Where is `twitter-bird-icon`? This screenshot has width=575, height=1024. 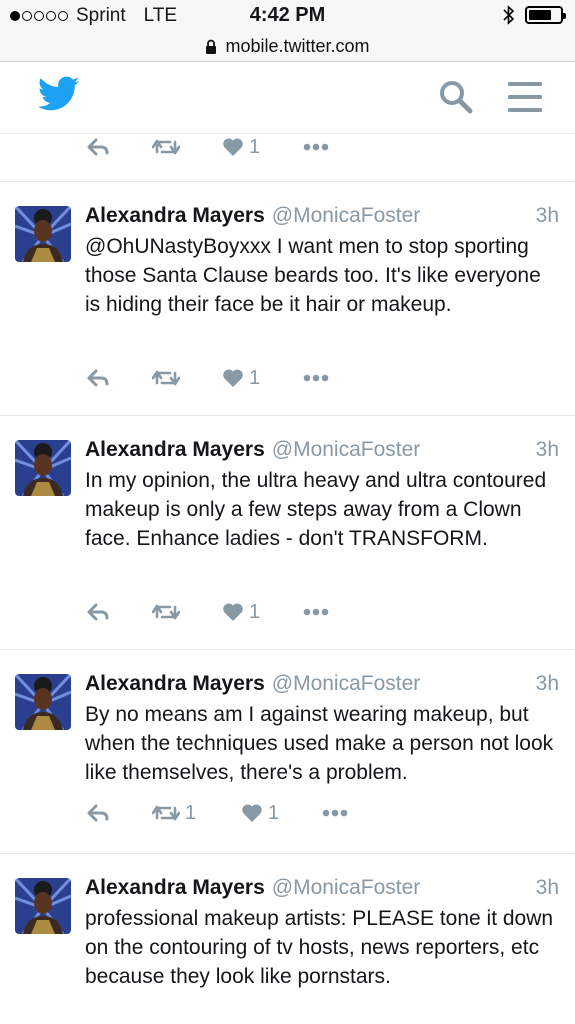
twitter-bird-icon is located at coordinates (59, 94).